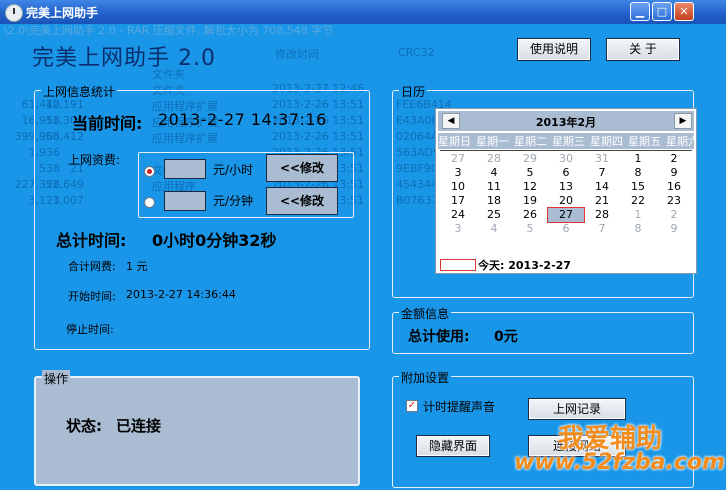  I want to click on log-button: 上网记录, so click(577, 409).